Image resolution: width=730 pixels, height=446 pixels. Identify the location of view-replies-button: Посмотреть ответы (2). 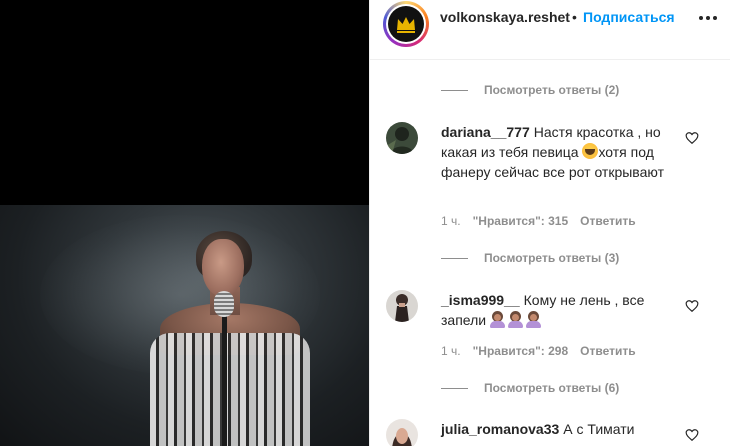
(530, 90).